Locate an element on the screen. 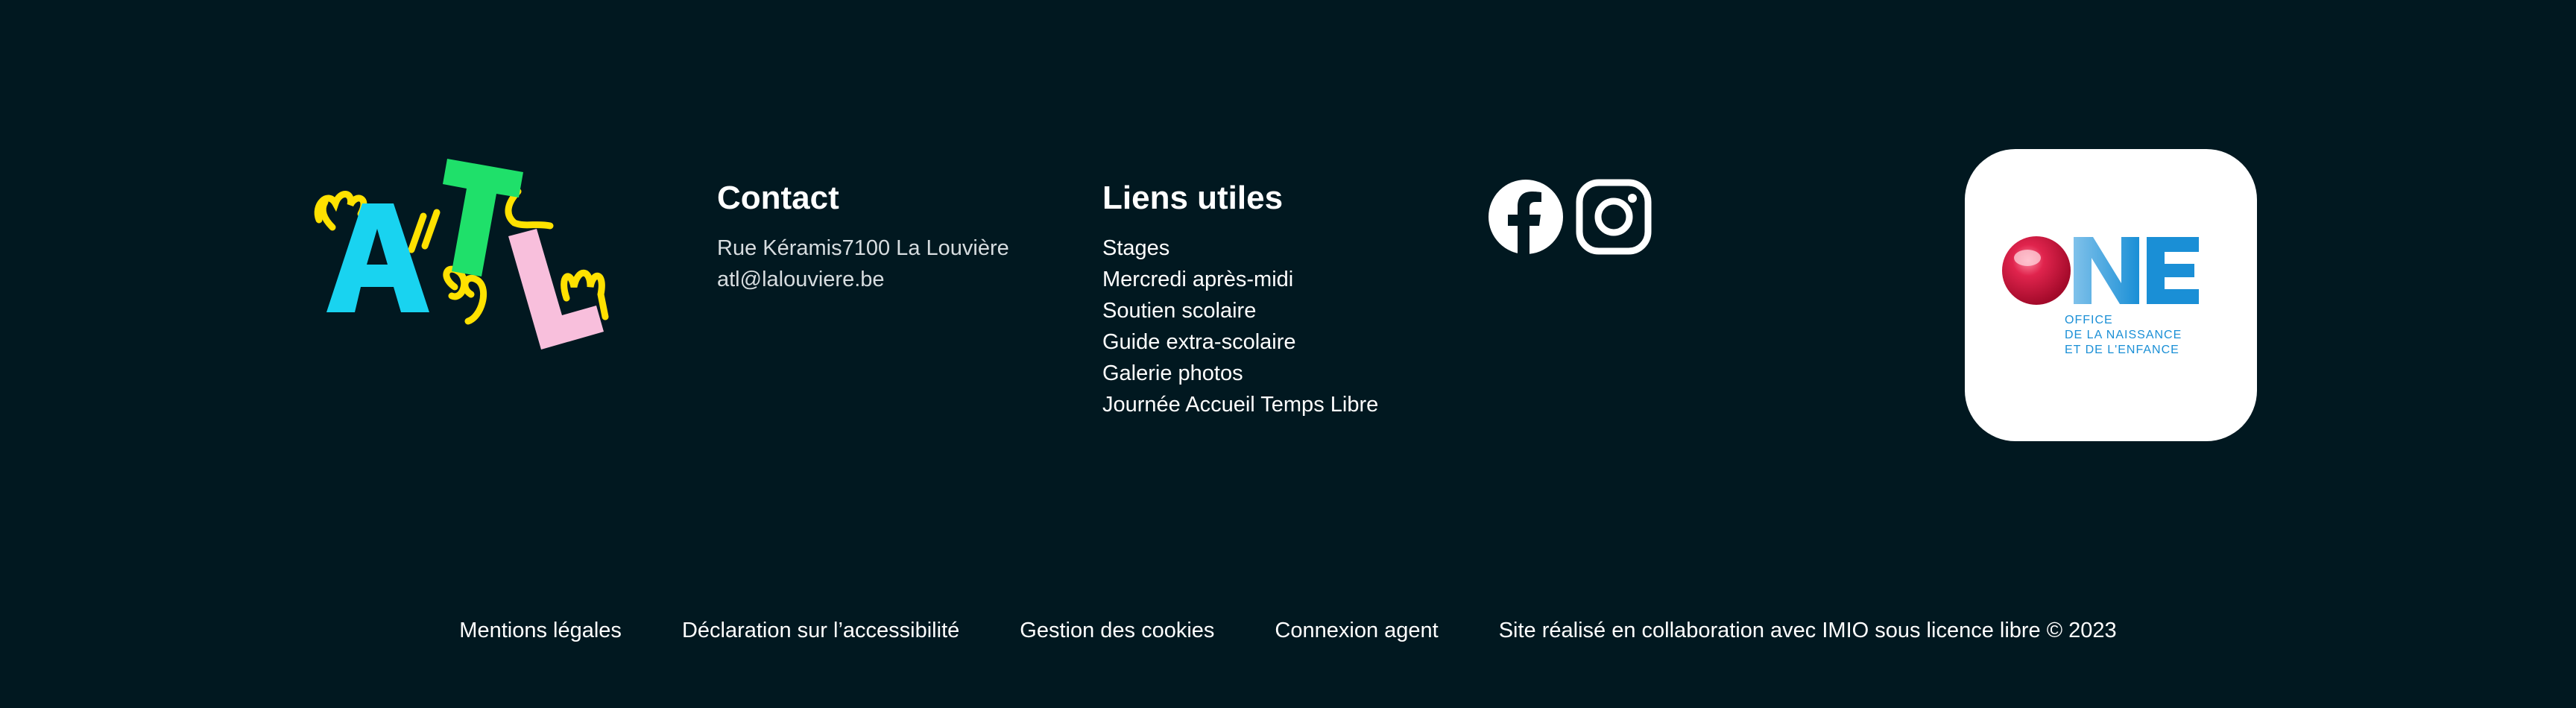  cookies-link: Gestion des cookies is located at coordinates (1117, 630).